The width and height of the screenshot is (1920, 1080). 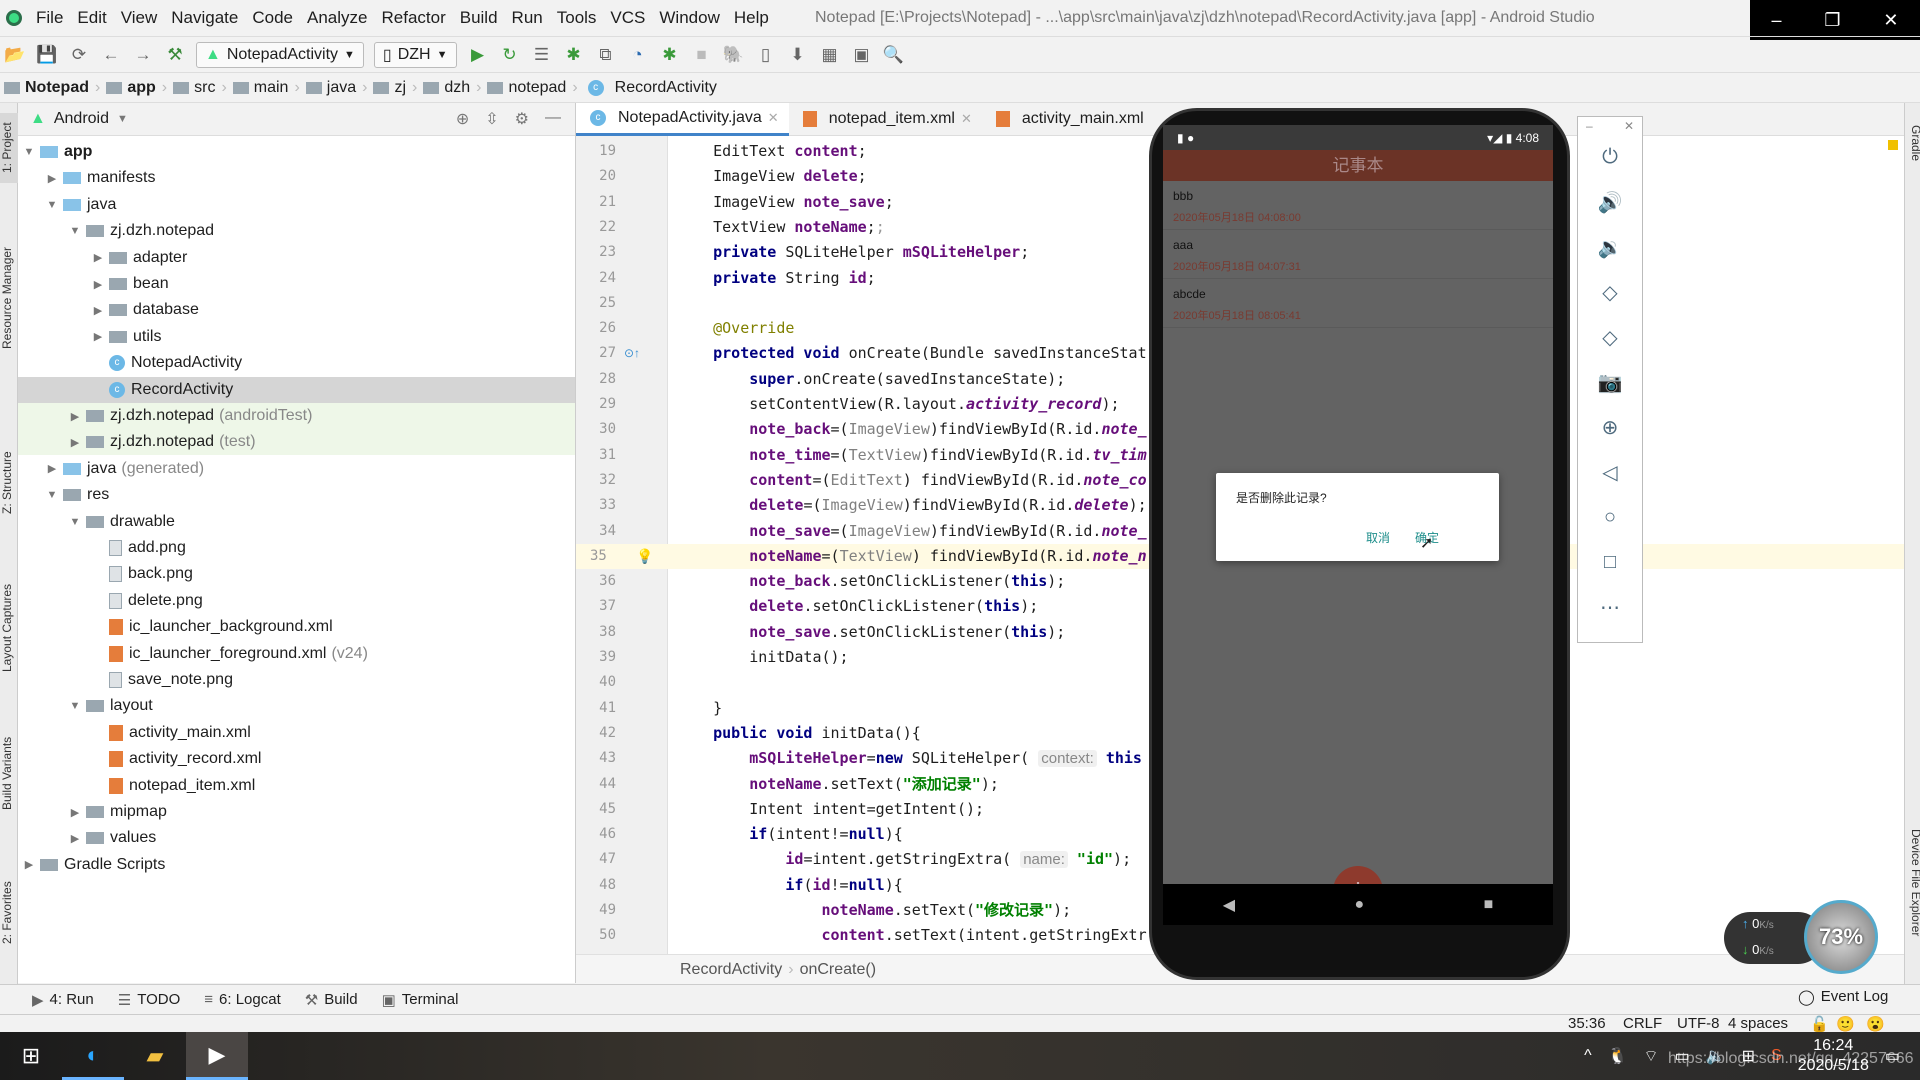 What do you see at coordinates (1629, 126) in the screenshot?
I see `close-icon: ✕` at bounding box center [1629, 126].